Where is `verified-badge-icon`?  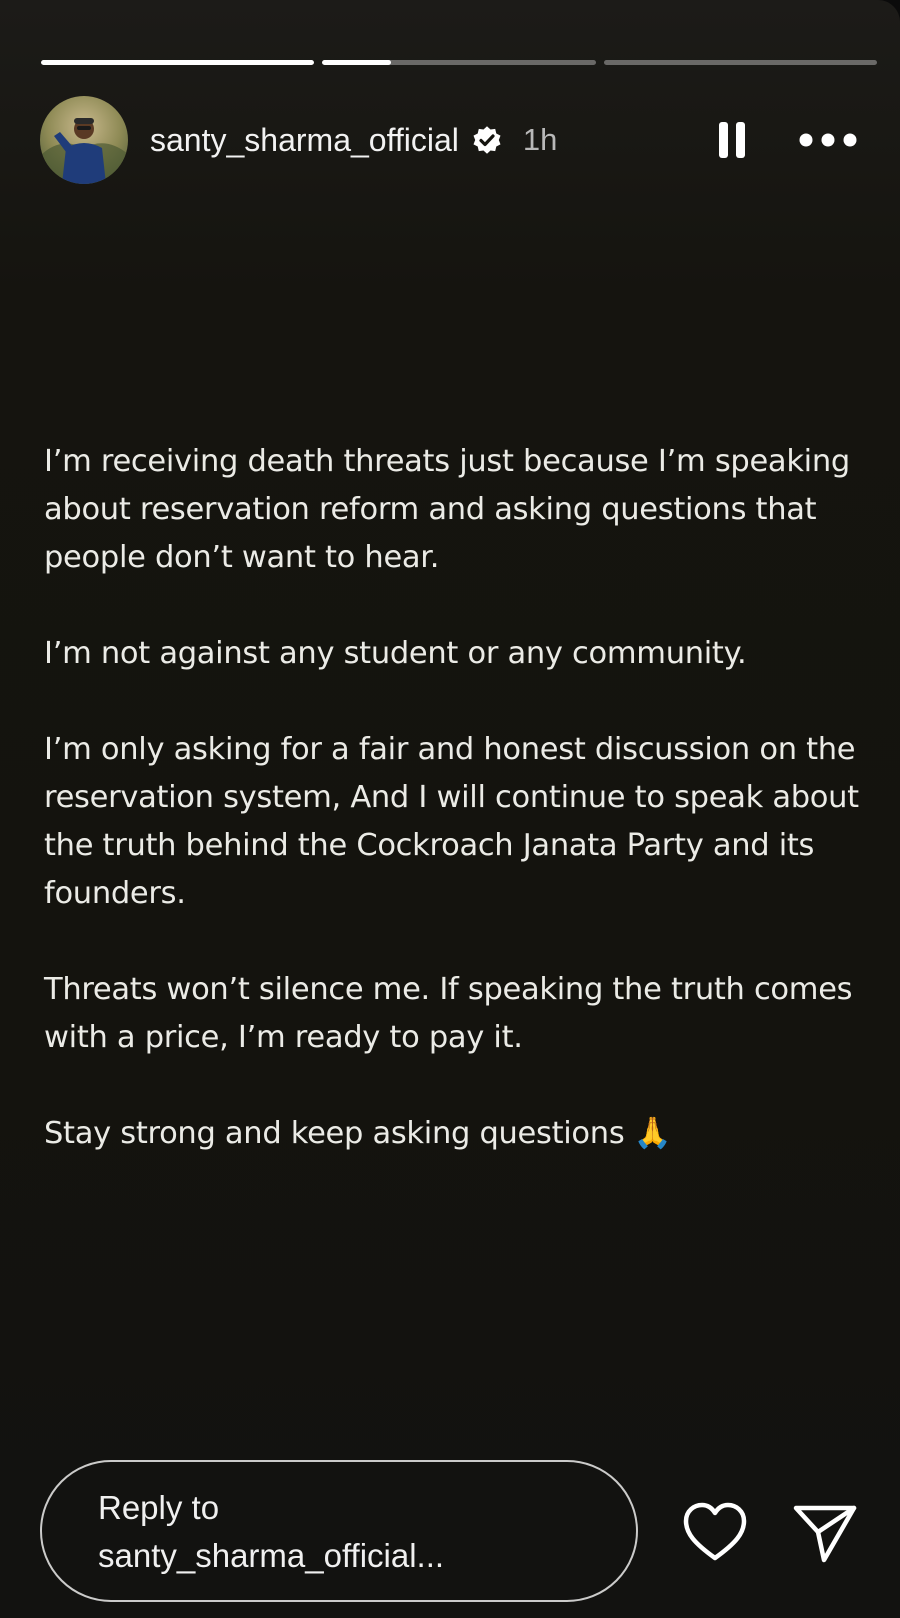 verified-badge-icon is located at coordinates (487, 140).